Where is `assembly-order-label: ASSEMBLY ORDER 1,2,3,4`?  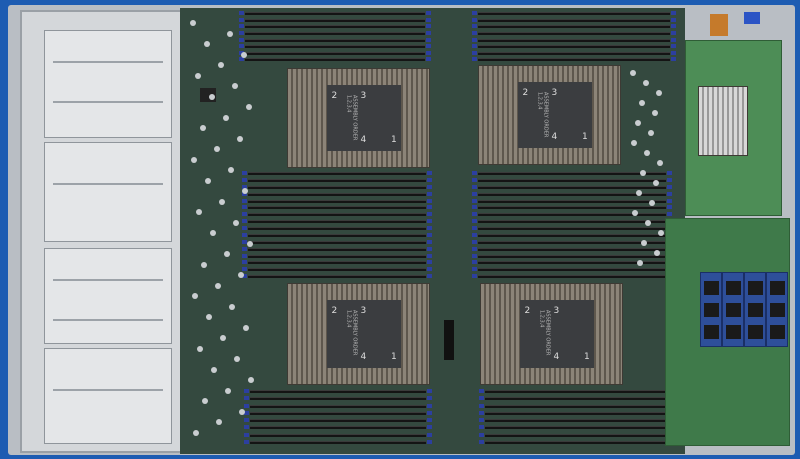
assembly-order-label: ASSEMBLY ORDER 1,2,3,4 is located at coordinates (544, 333).